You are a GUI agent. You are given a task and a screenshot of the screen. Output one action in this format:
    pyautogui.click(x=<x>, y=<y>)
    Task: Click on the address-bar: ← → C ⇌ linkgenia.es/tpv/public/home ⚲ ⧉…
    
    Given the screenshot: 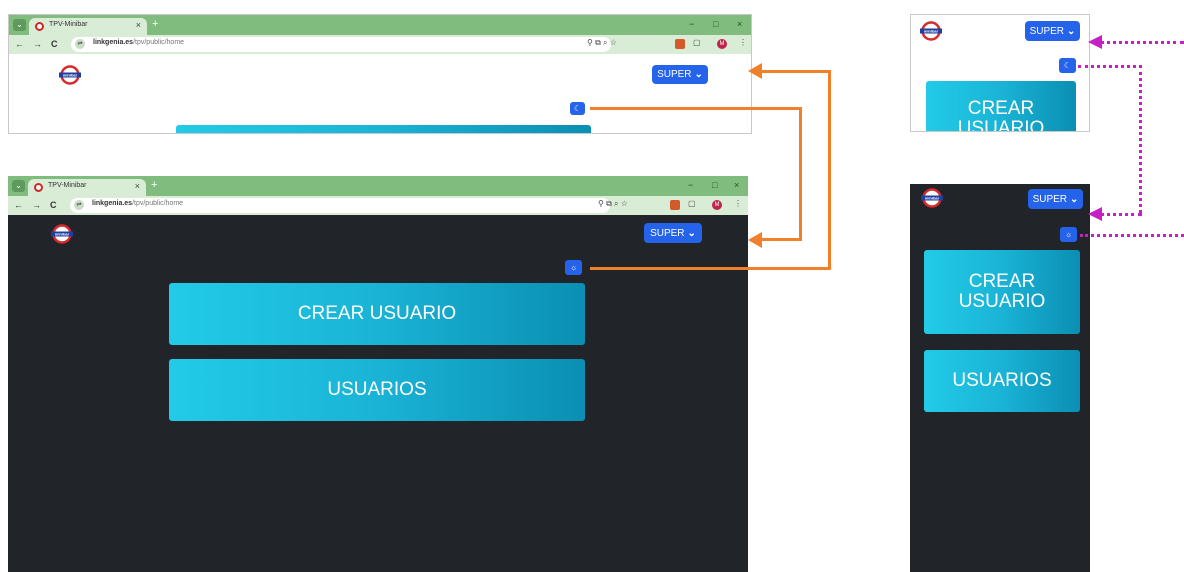 What is the action you would take?
    pyautogui.click(x=380, y=44)
    